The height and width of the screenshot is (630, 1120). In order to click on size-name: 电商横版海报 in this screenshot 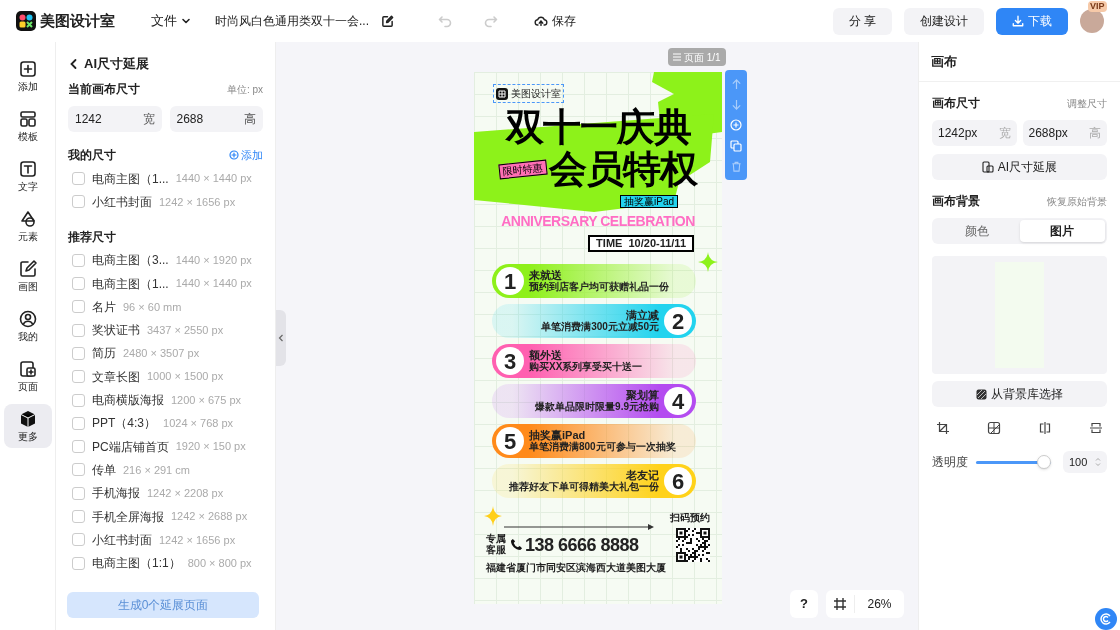, I will do `click(128, 400)`.